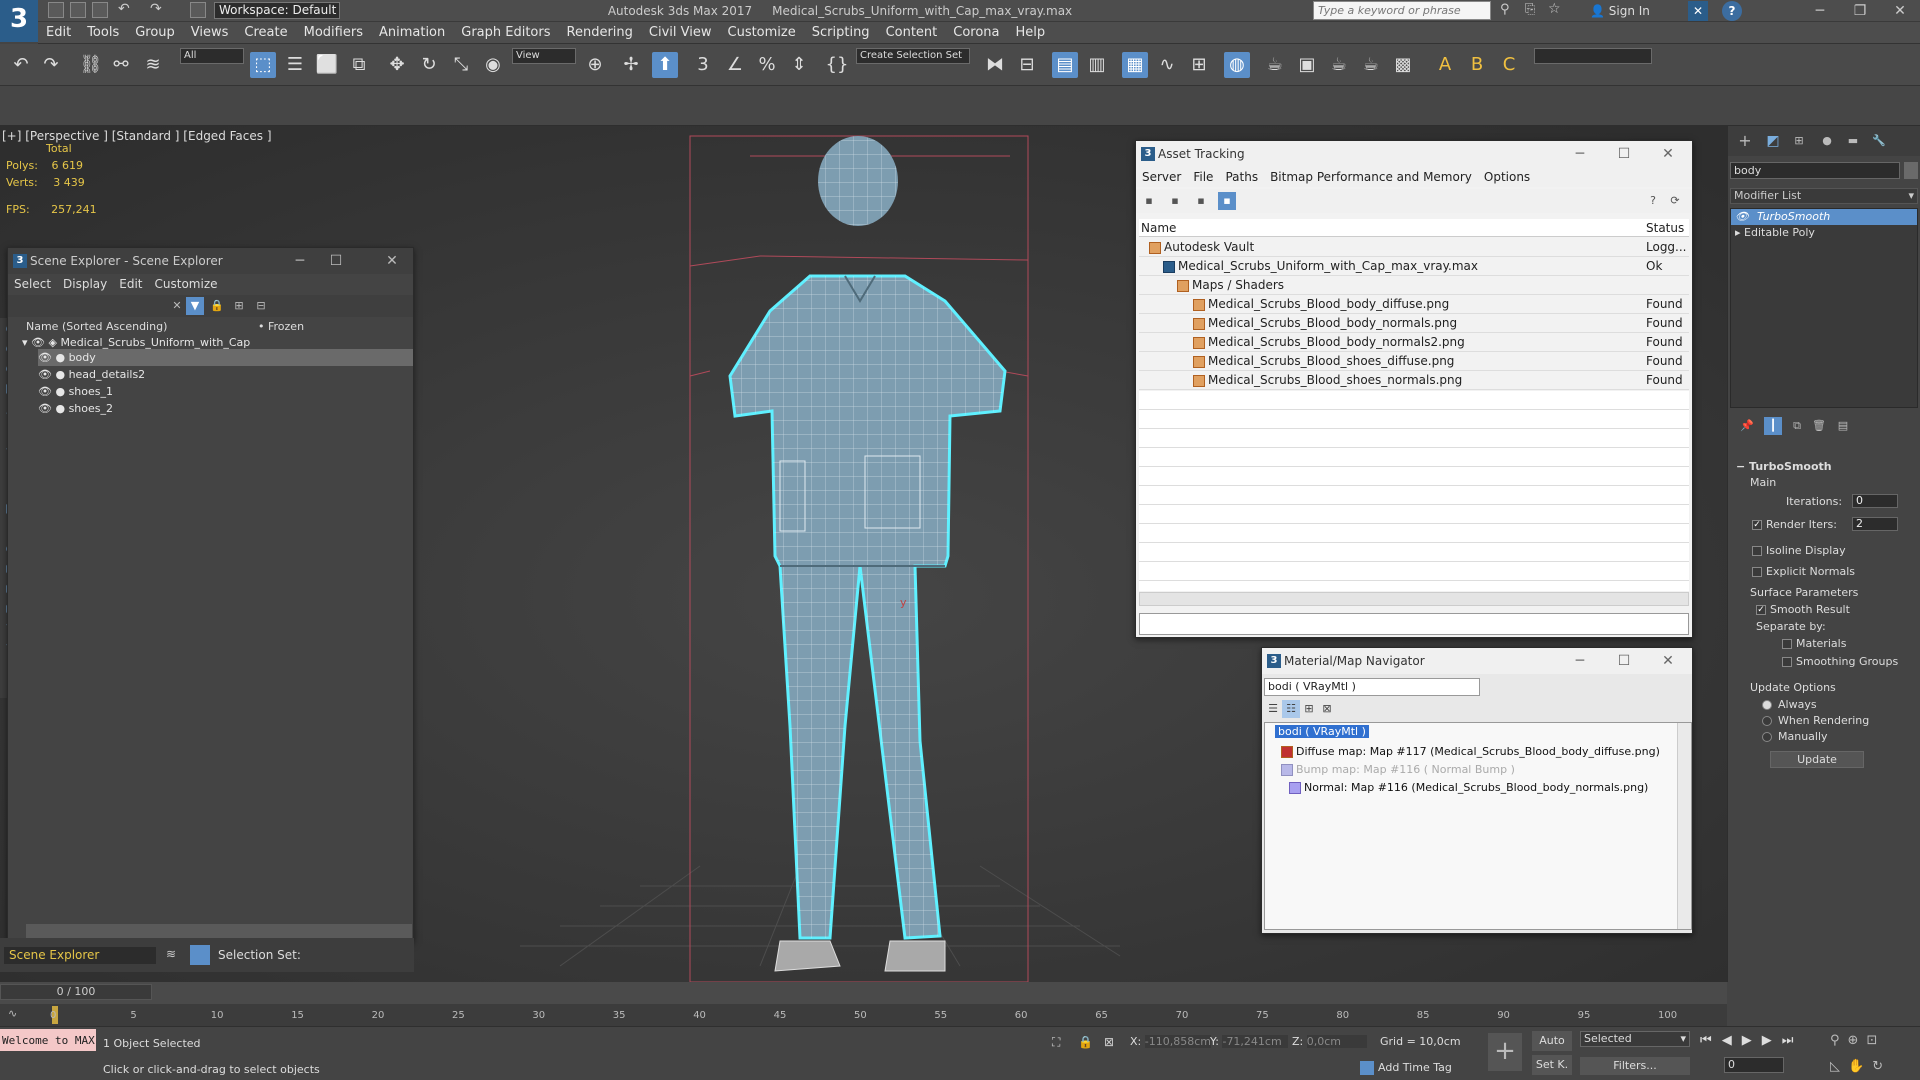 This screenshot has width=1920, height=1080. Describe the element at coordinates (1875, 1040) in the screenshot. I see `zoom-extents-icon: ⊡` at that location.